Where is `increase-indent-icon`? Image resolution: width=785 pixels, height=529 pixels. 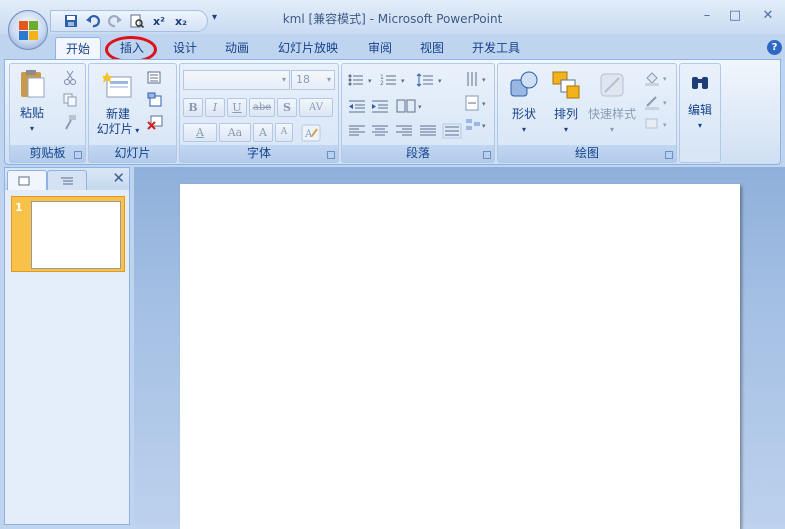
increase-indent-icon is located at coordinates (380, 106).